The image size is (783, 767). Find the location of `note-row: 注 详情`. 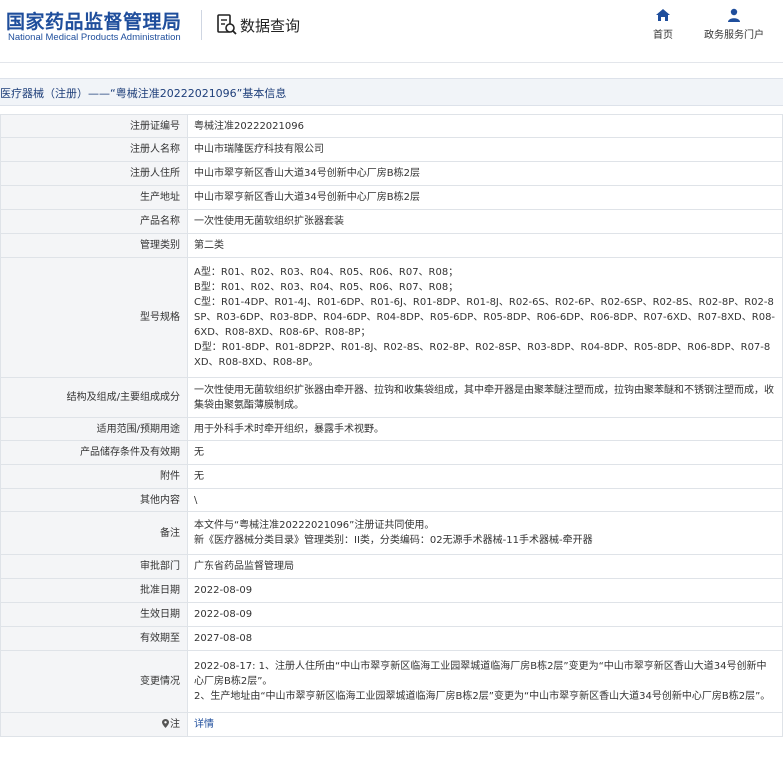

note-row: 注 详情 is located at coordinates (391, 724).